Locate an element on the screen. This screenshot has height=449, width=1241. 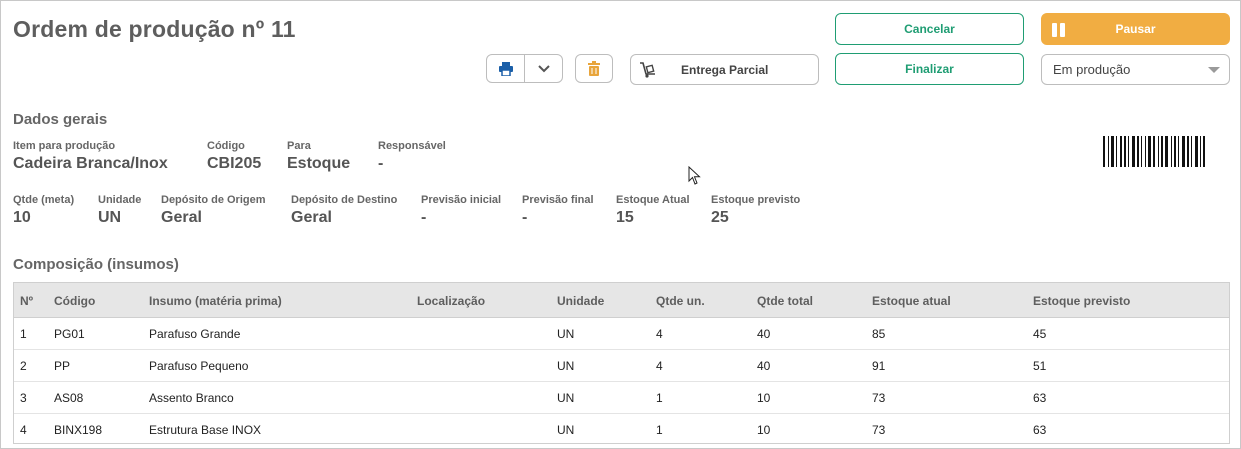
table-row: 4 BINX198 Estrutura Base INOX UN 1 10 73 63 is located at coordinates (621, 428).